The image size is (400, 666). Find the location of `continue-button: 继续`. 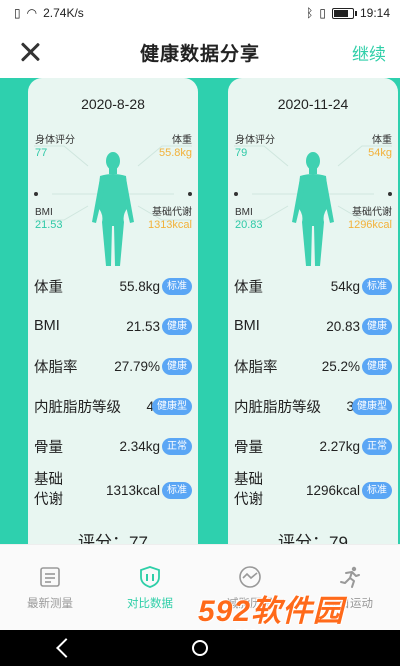

continue-button: 继续 is located at coordinates (369, 52).